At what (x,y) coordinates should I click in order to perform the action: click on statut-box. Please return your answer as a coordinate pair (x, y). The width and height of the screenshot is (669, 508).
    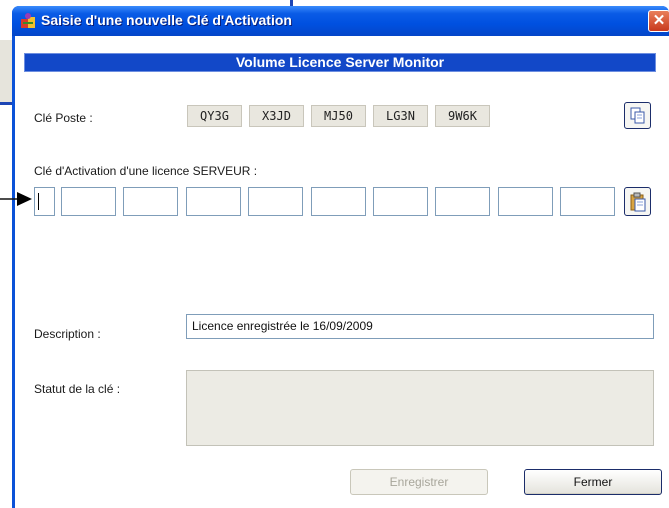
    Looking at the image, I should click on (420, 408).